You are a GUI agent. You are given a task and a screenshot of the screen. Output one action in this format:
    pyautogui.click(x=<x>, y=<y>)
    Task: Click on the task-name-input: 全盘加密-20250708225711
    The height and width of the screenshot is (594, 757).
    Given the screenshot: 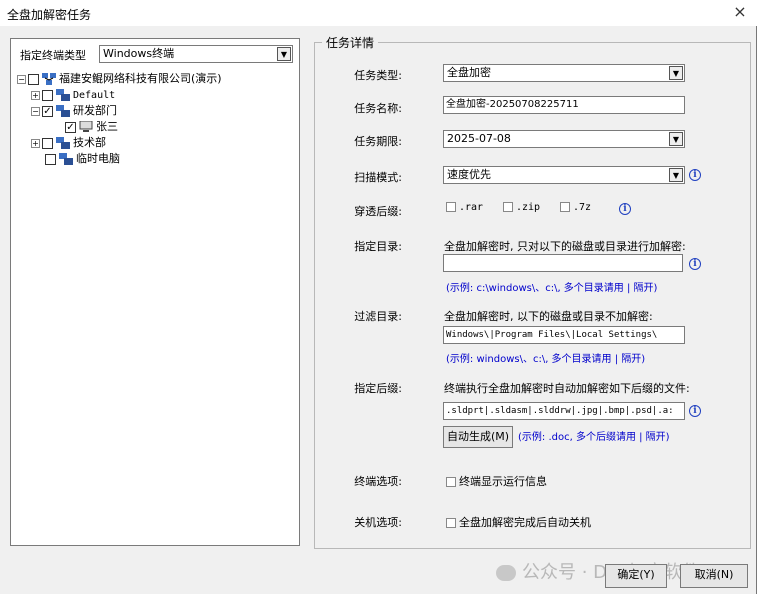 What is the action you would take?
    pyautogui.click(x=564, y=105)
    